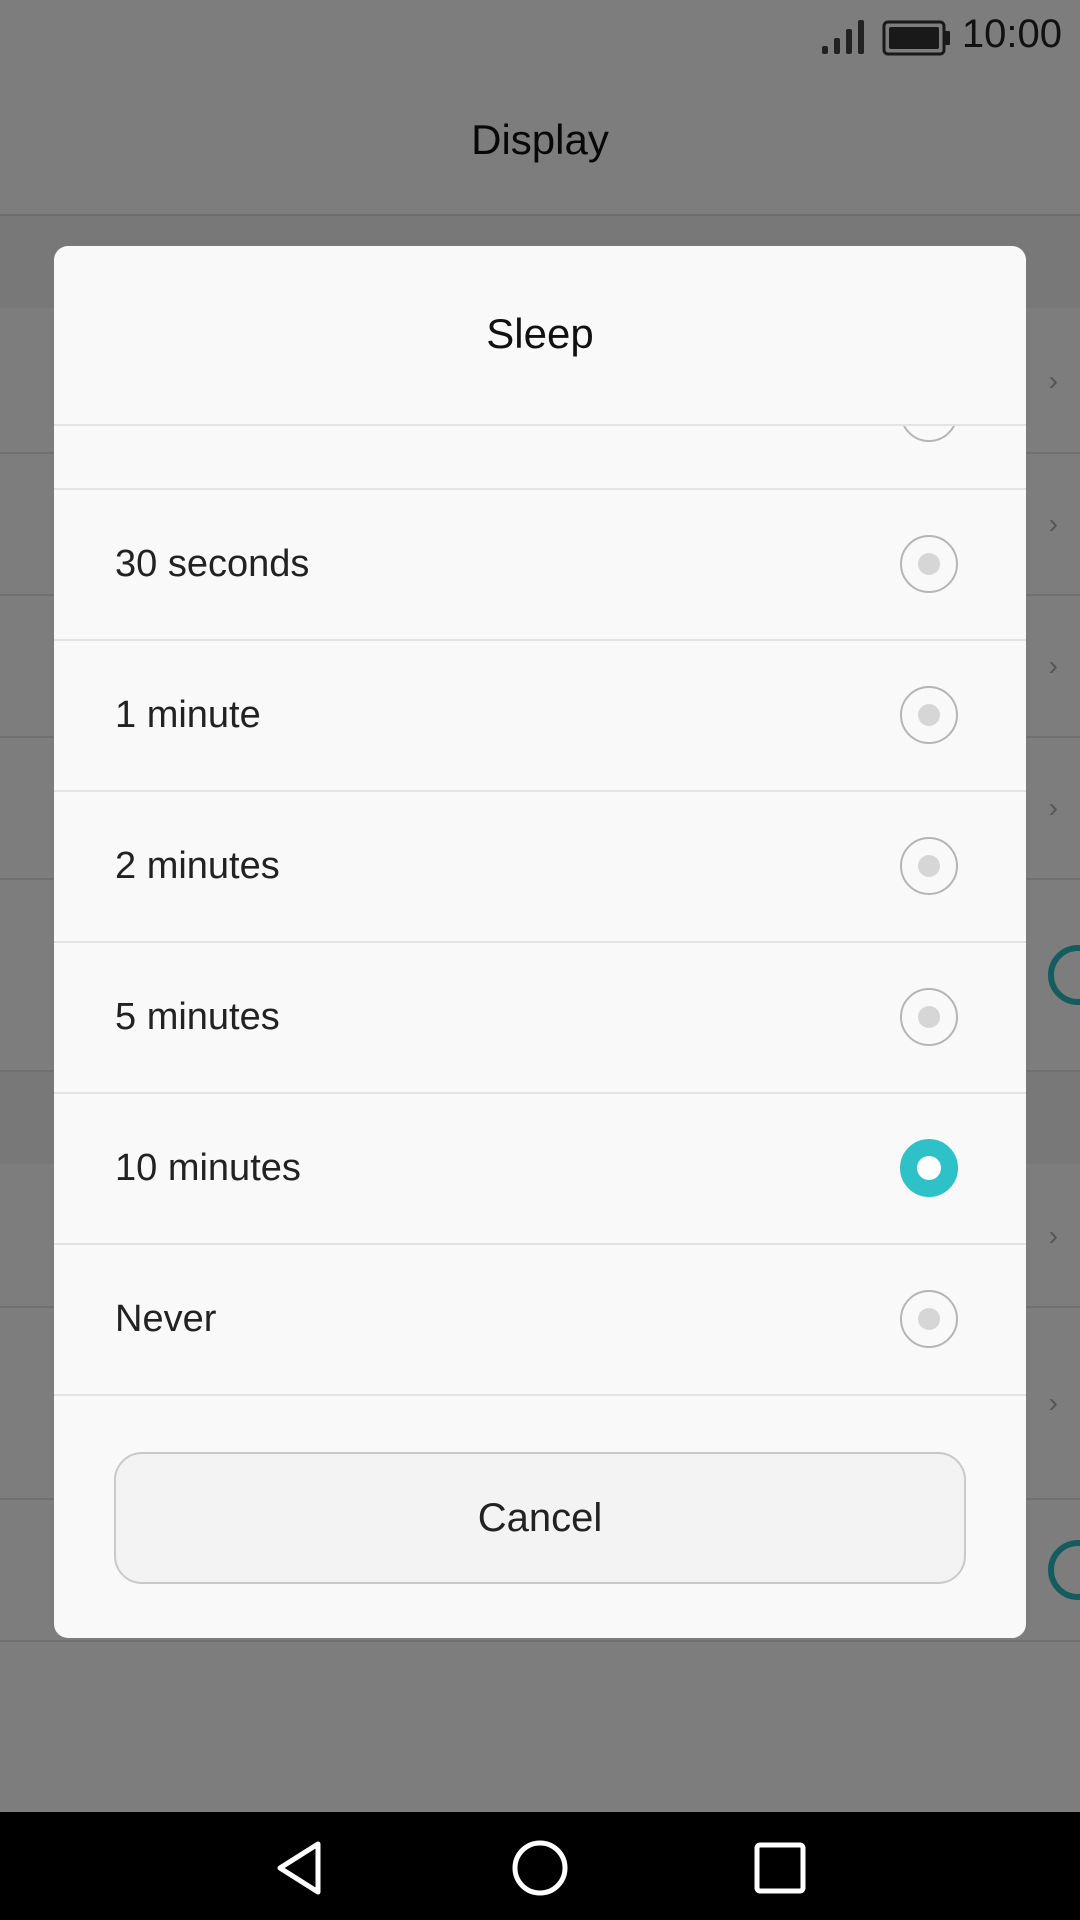  Describe the element at coordinates (208, 1168) in the screenshot. I see `option-label: 10 minutes` at that location.